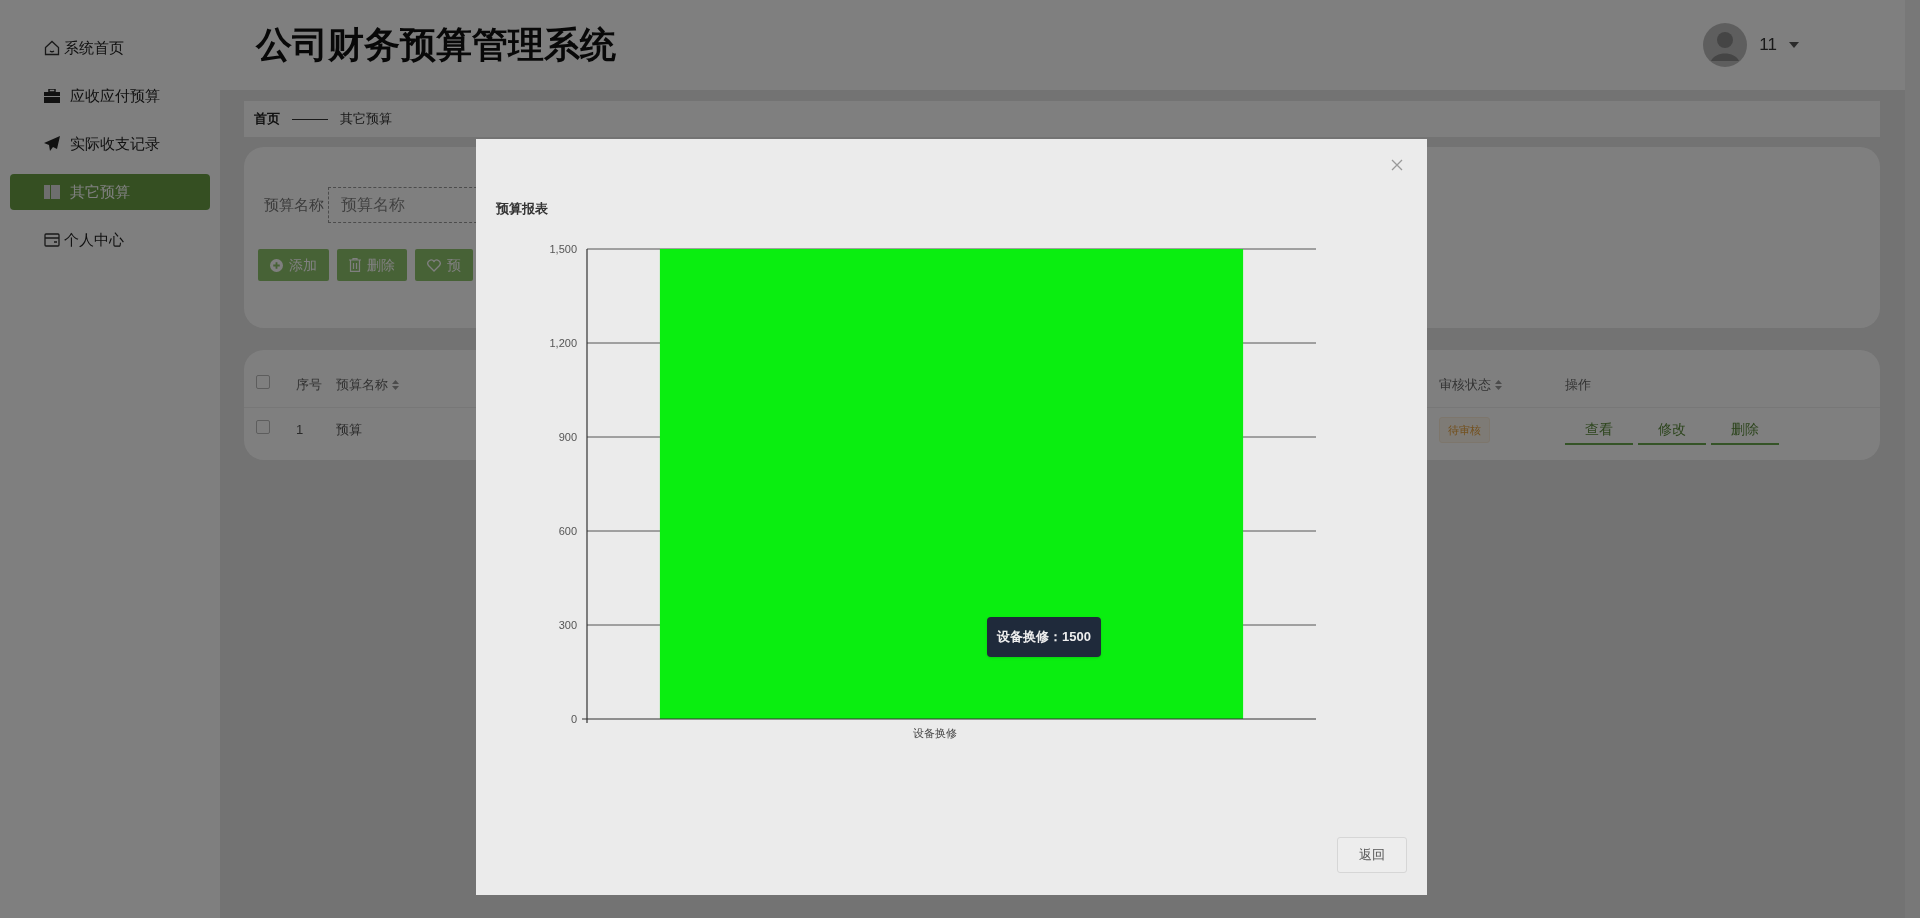 The width and height of the screenshot is (1920, 918). I want to click on chart-tooltip: 设备换修：1500, so click(1044, 637).